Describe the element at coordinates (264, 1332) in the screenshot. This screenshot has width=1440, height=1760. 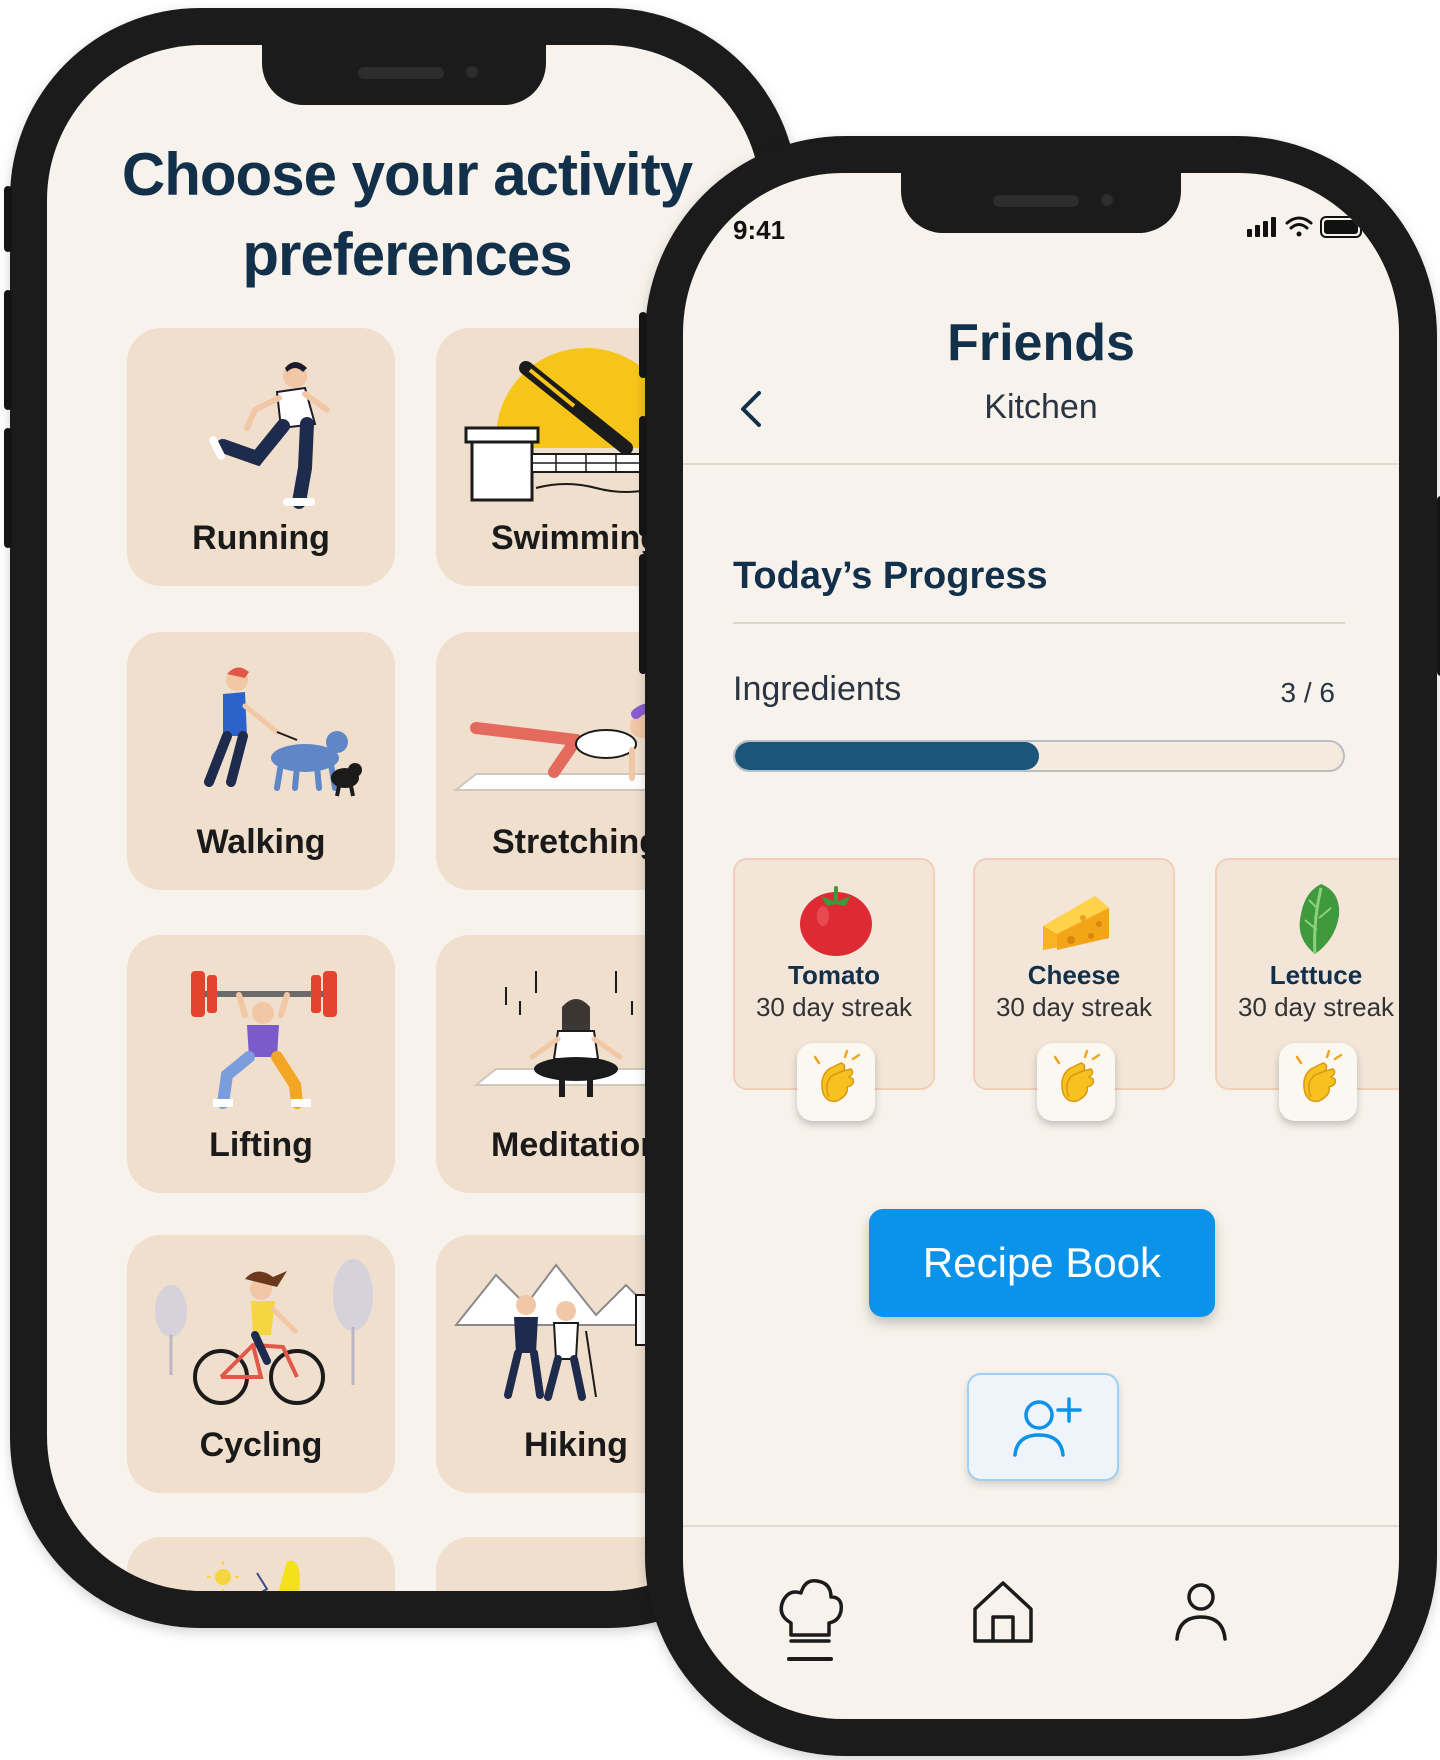
I see `cycling-illustration` at that location.